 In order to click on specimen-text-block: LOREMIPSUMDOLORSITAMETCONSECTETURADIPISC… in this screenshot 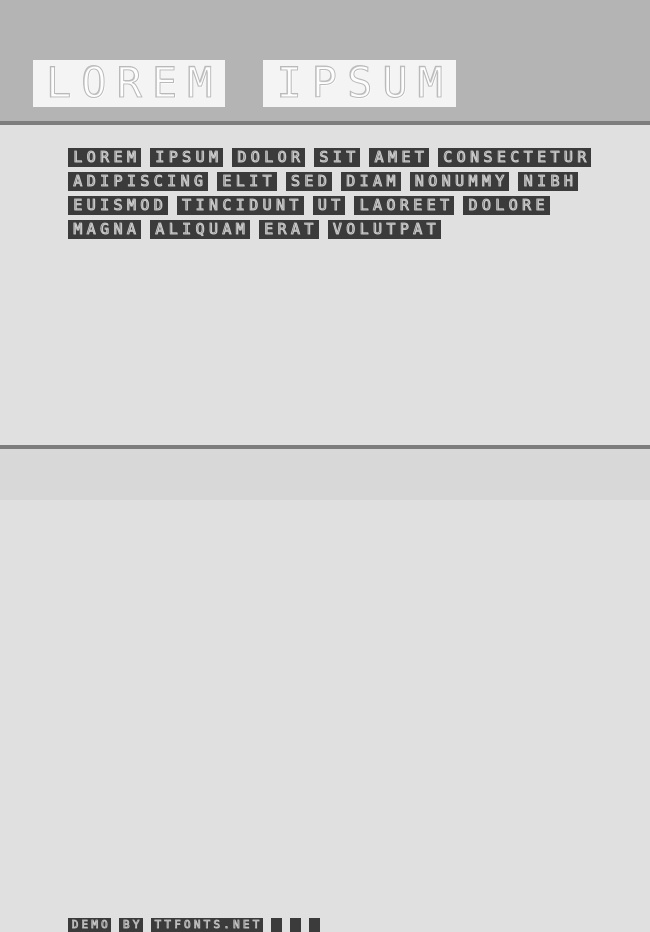, I will do `click(359, 196)`.